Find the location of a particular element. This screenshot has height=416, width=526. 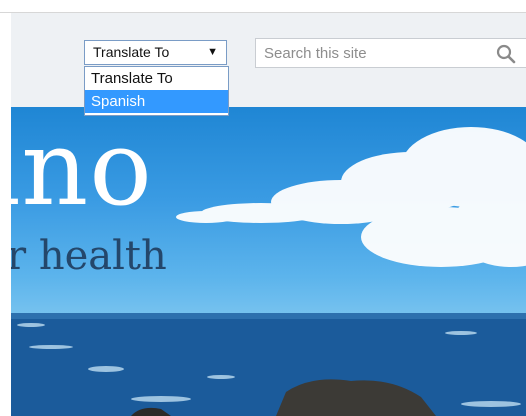

hero-title: ino is located at coordinates (82, 168).